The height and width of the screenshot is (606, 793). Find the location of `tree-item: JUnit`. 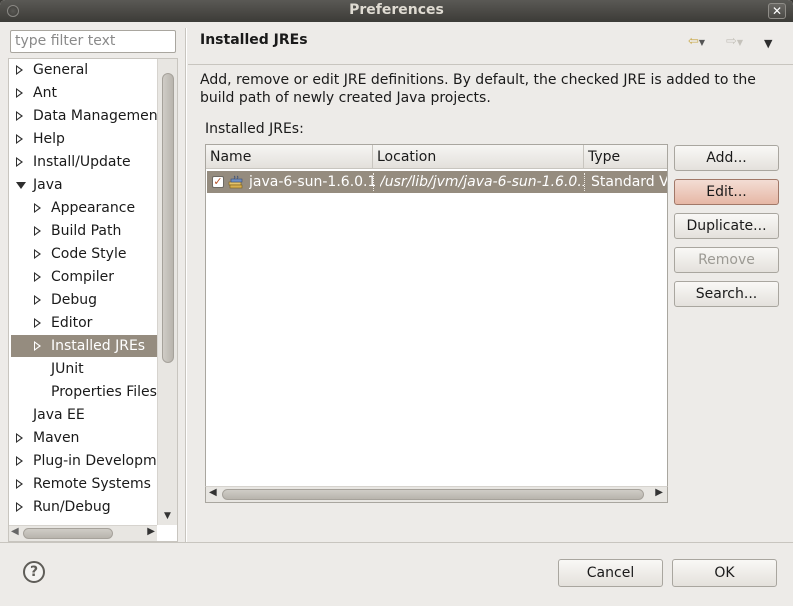

tree-item: JUnit is located at coordinates (84, 369).